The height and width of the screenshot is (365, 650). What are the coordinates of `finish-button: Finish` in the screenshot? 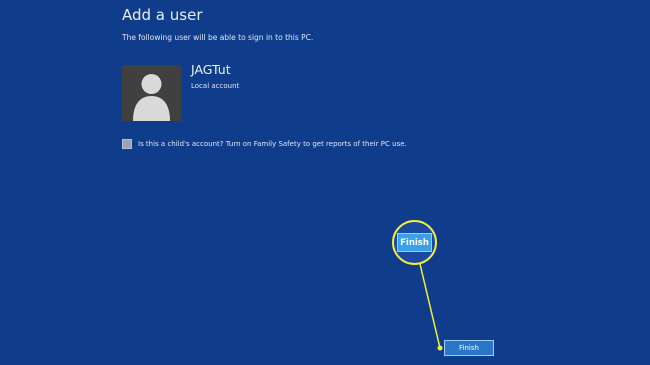 It's located at (469, 348).